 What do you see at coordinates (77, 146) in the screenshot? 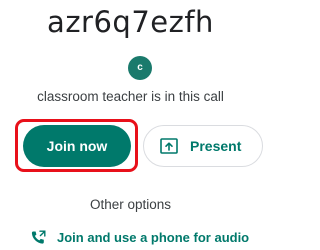
I see `join-now-button: Join now` at bounding box center [77, 146].